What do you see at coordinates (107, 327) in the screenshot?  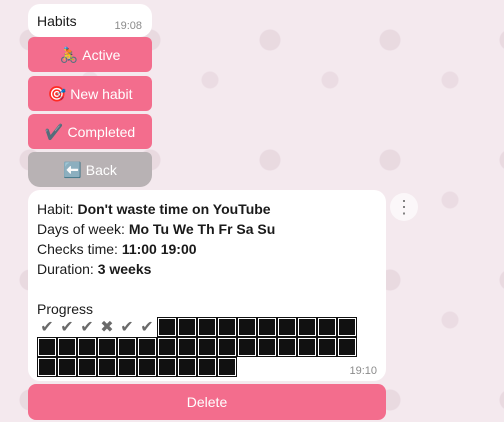 I see `cross-mark-icon: ✖` at bounding box center [107, 327].